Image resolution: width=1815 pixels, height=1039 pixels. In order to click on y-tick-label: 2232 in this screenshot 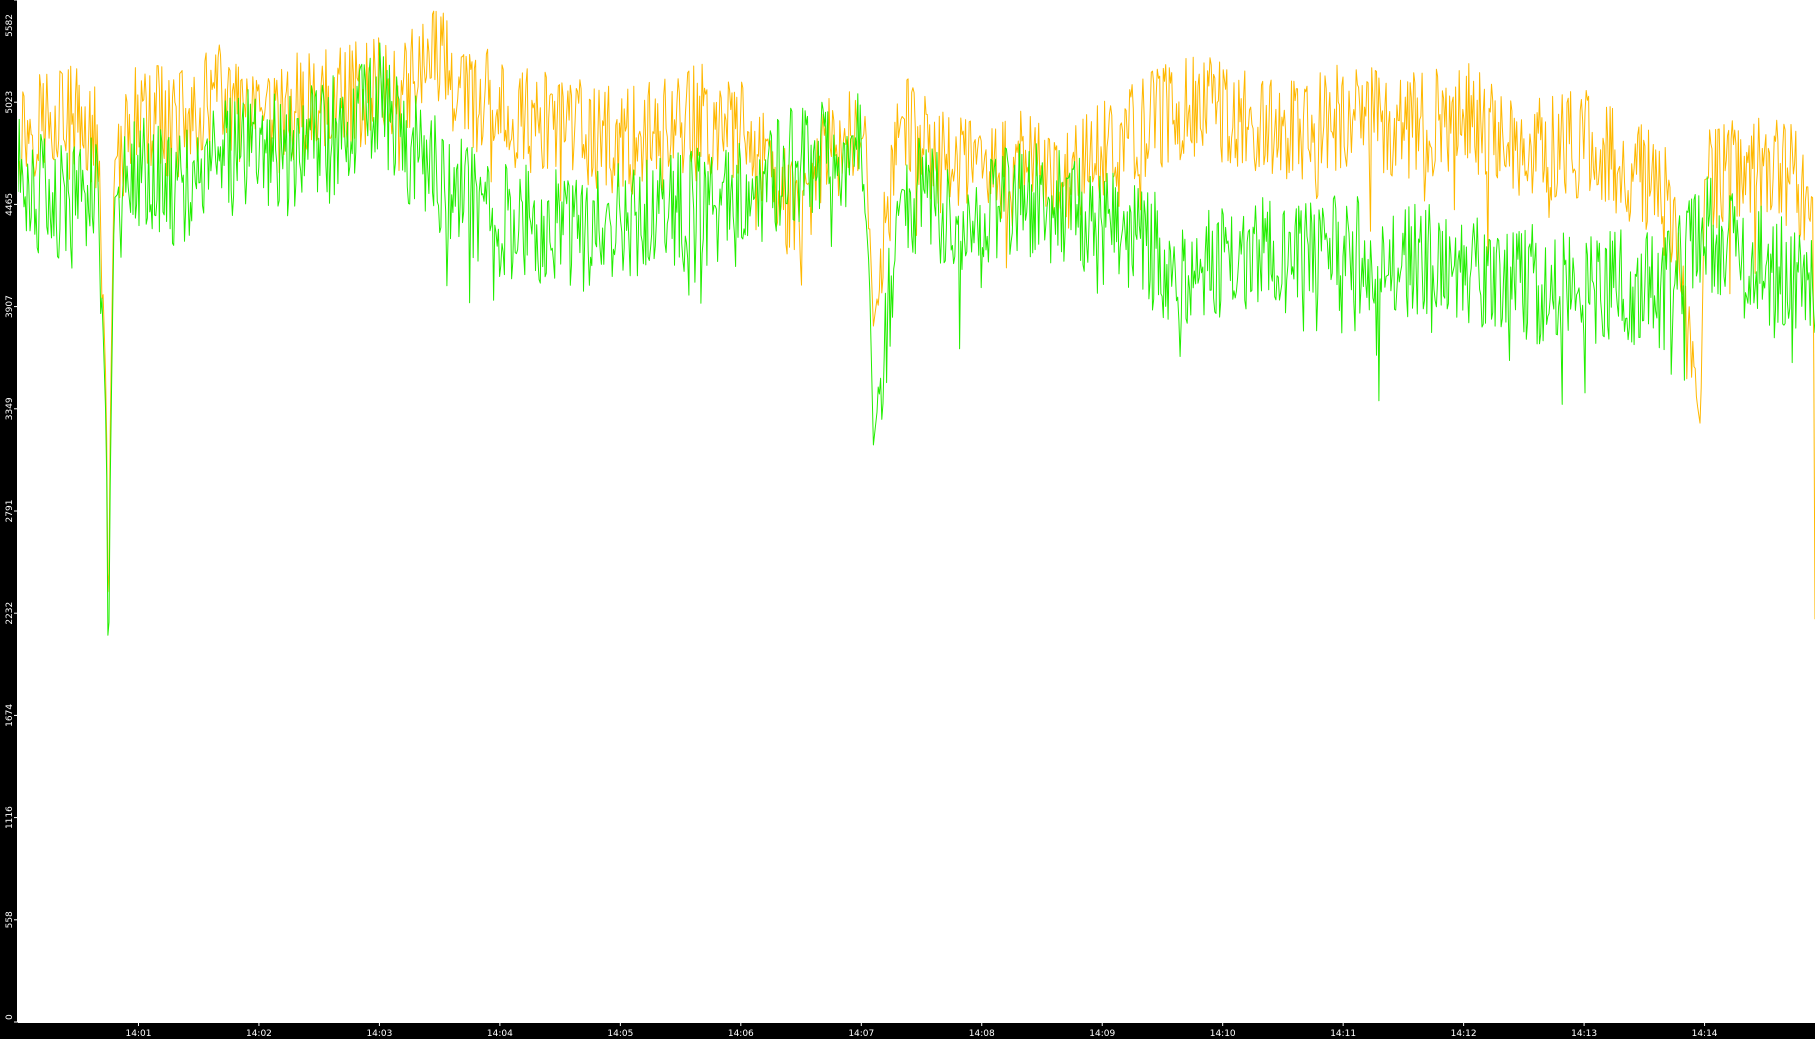, I will do `click(10, 613)`.